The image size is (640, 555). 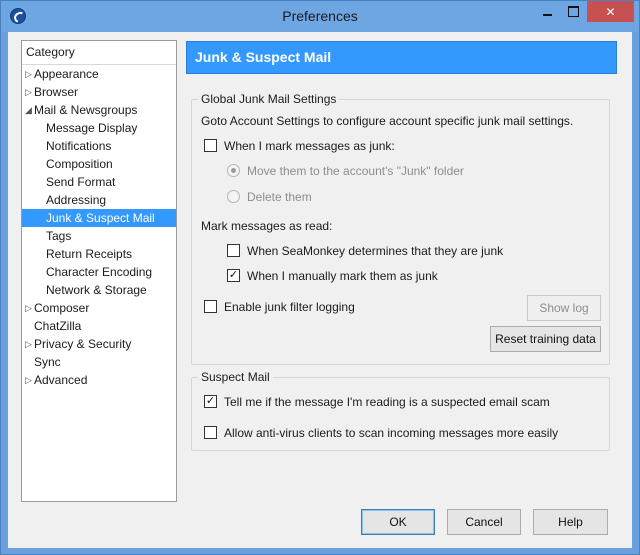 I want to click on sidebar-item-appearance: ▷ Appearance, so click(x=99, y=74).